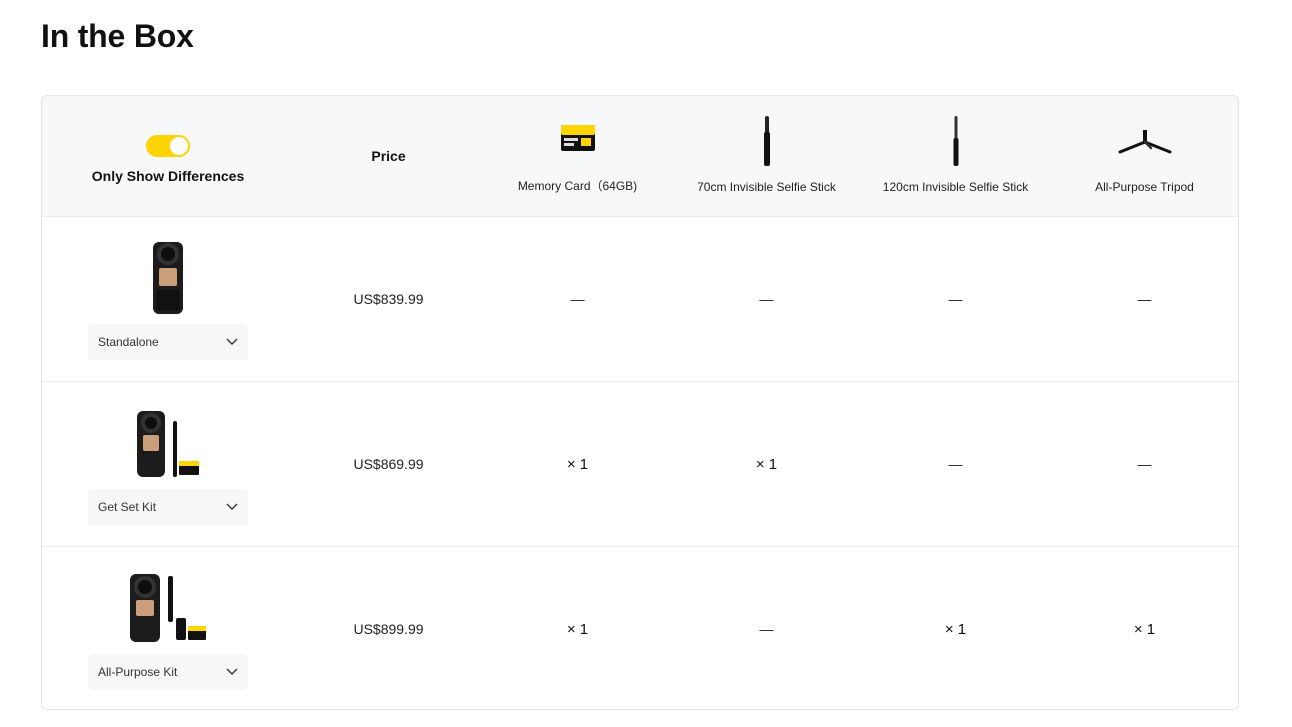 The width and height of the screenshot is (1292, 727). What do you see at coordinates (1145, 141) in the screenshot?
I see `tripod-icon` at bounding box center [1145, 141].